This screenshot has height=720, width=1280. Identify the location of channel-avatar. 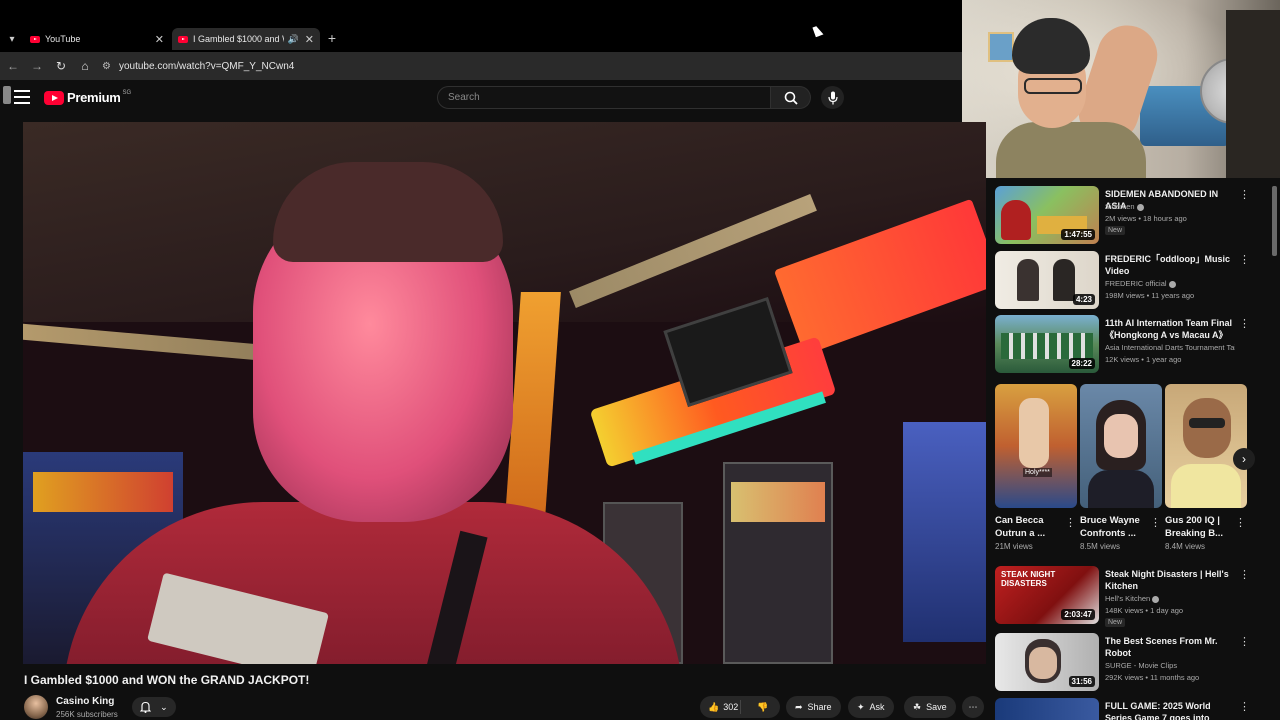
(36, 707).